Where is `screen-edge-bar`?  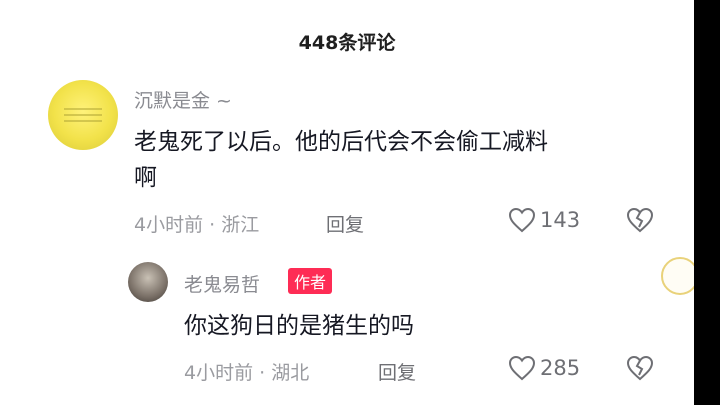
screen-edge-bar is located at coordinates (707, 202).